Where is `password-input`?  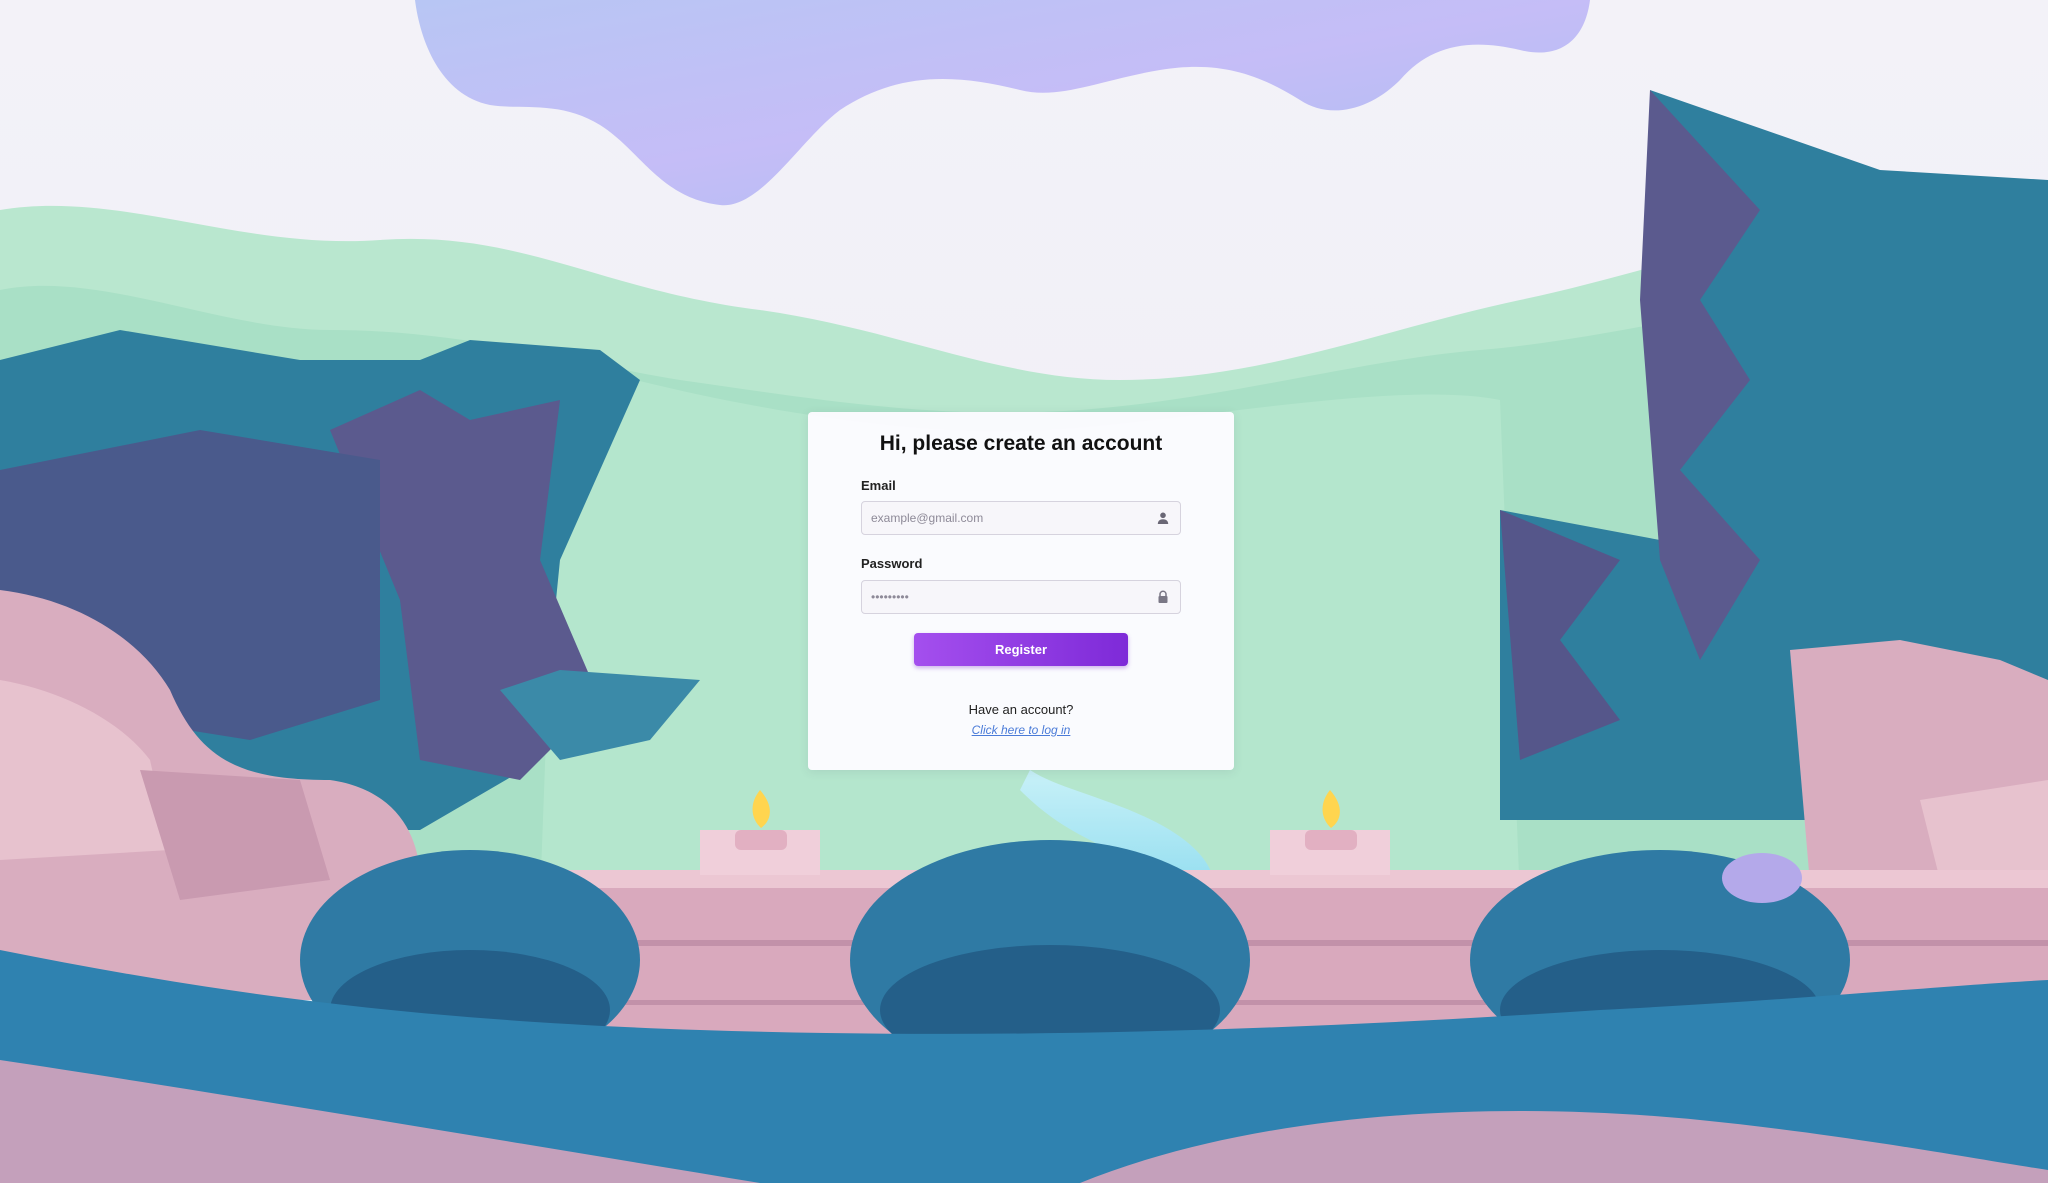
password-input is located at coordinates (1002, 597).